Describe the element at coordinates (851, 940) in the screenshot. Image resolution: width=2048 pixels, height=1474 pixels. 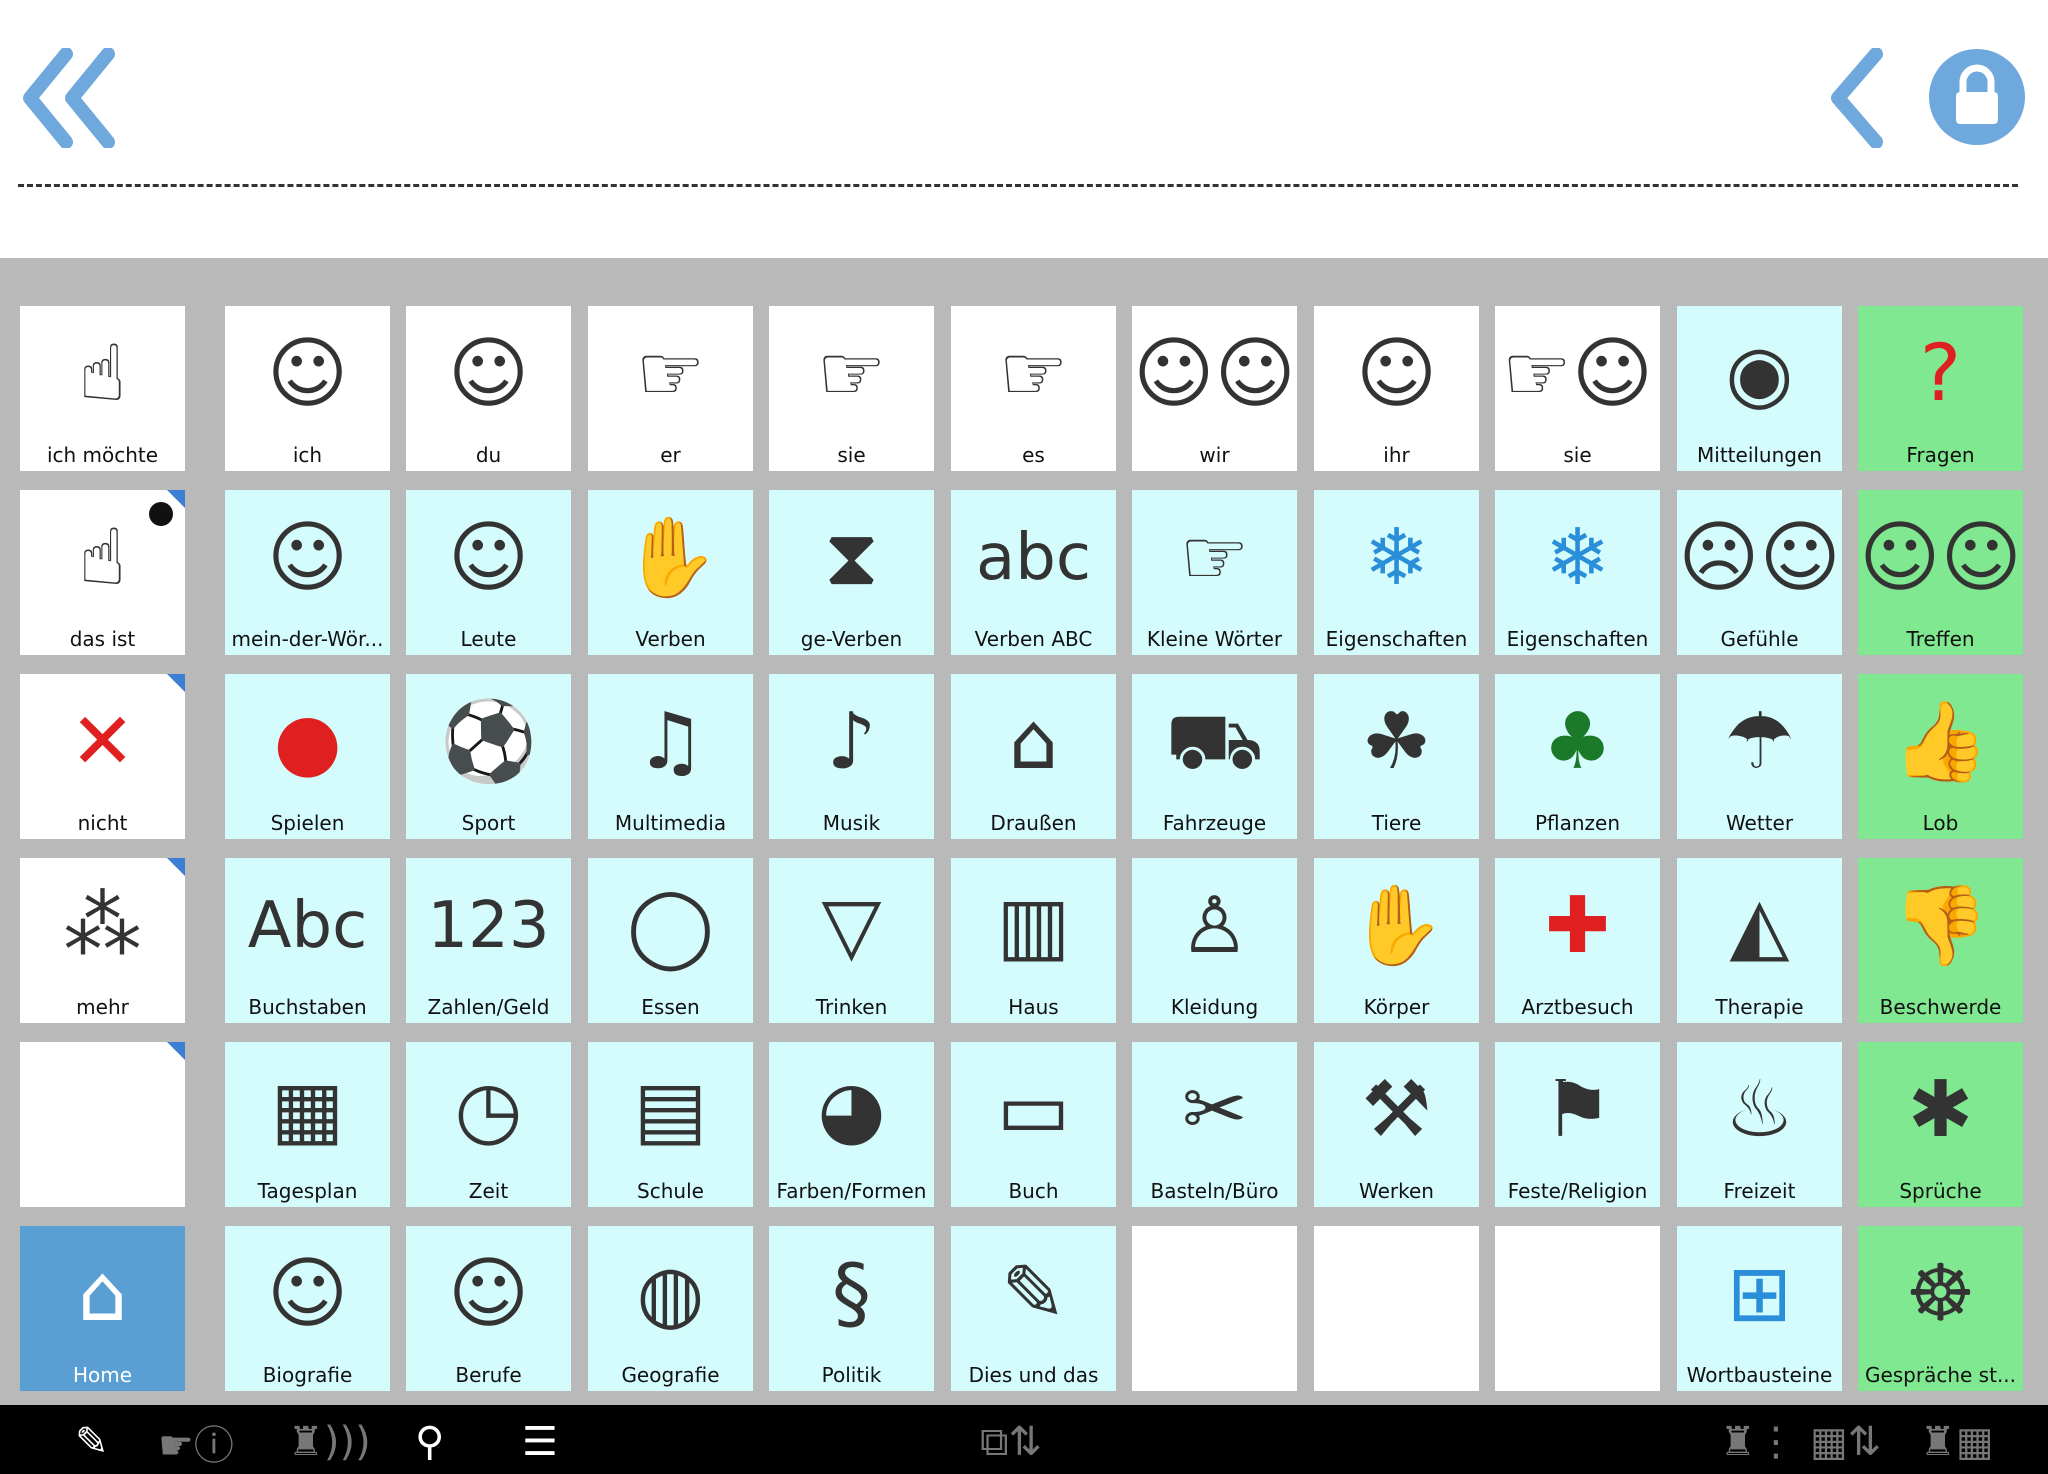
I see `cell-glass: ▽ Trinken` at that location.